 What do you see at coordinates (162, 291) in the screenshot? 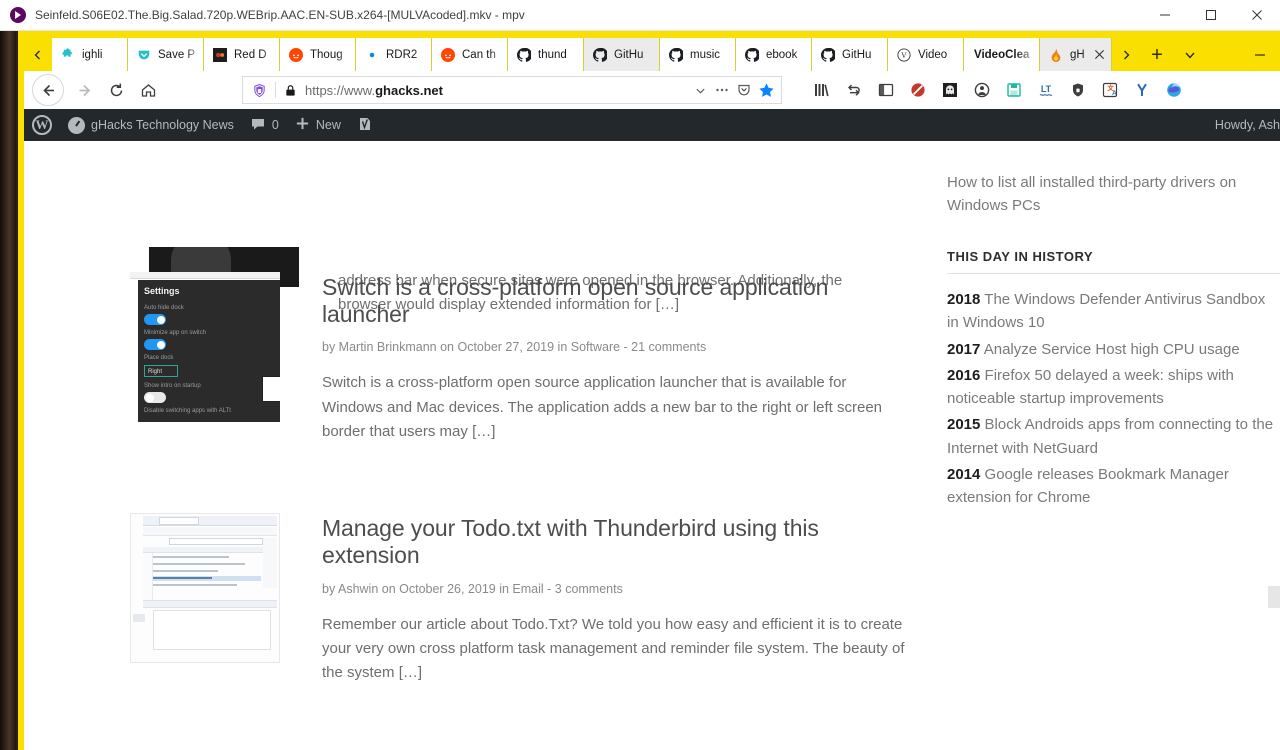
I see `thumb-heading: Settings` at bounding box center [162, 291].